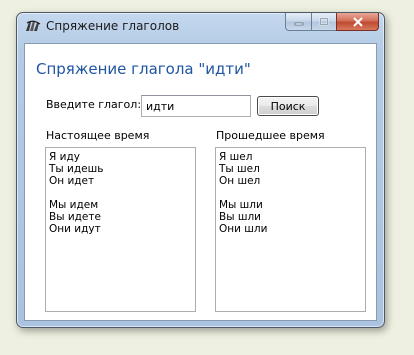  I want to click on present-tense-label: Настоящее время, so click(98, 135).